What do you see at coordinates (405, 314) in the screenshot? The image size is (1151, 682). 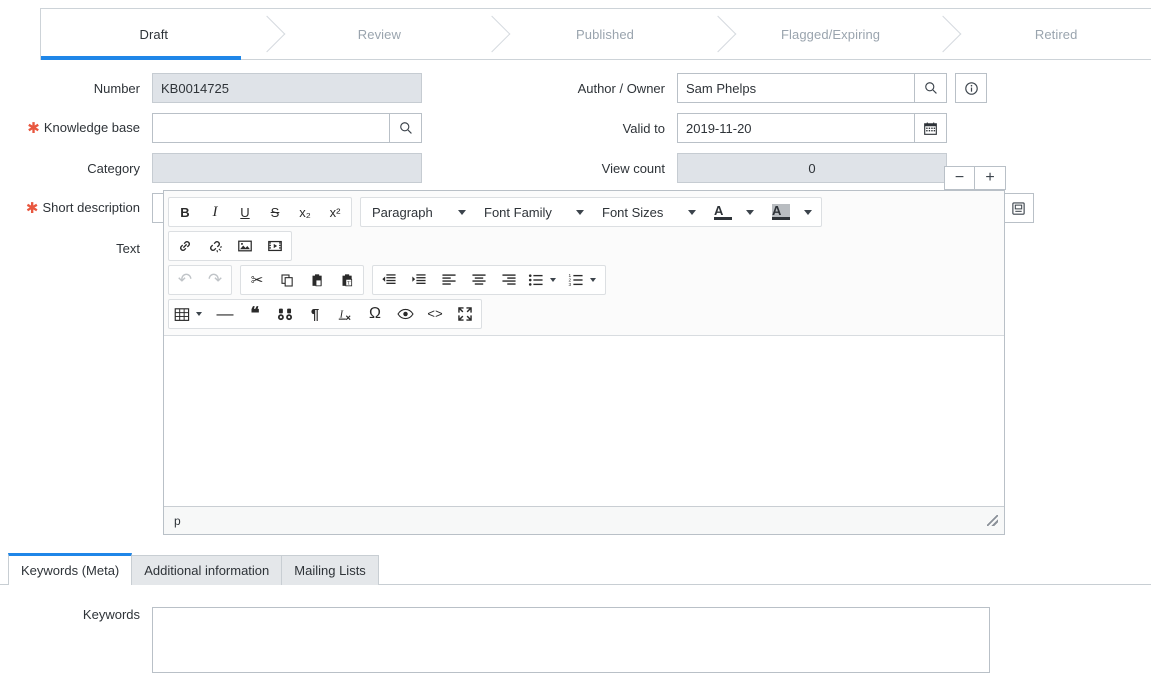 I see `preview-button` at bounding box center [405, 314].